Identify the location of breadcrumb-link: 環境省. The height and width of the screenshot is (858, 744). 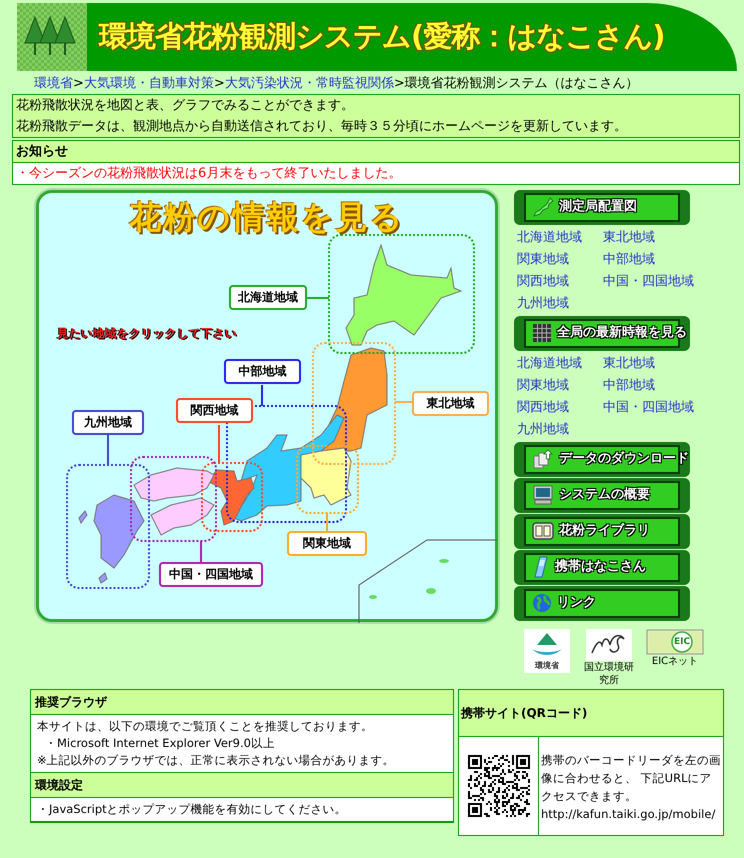
(53, 83).